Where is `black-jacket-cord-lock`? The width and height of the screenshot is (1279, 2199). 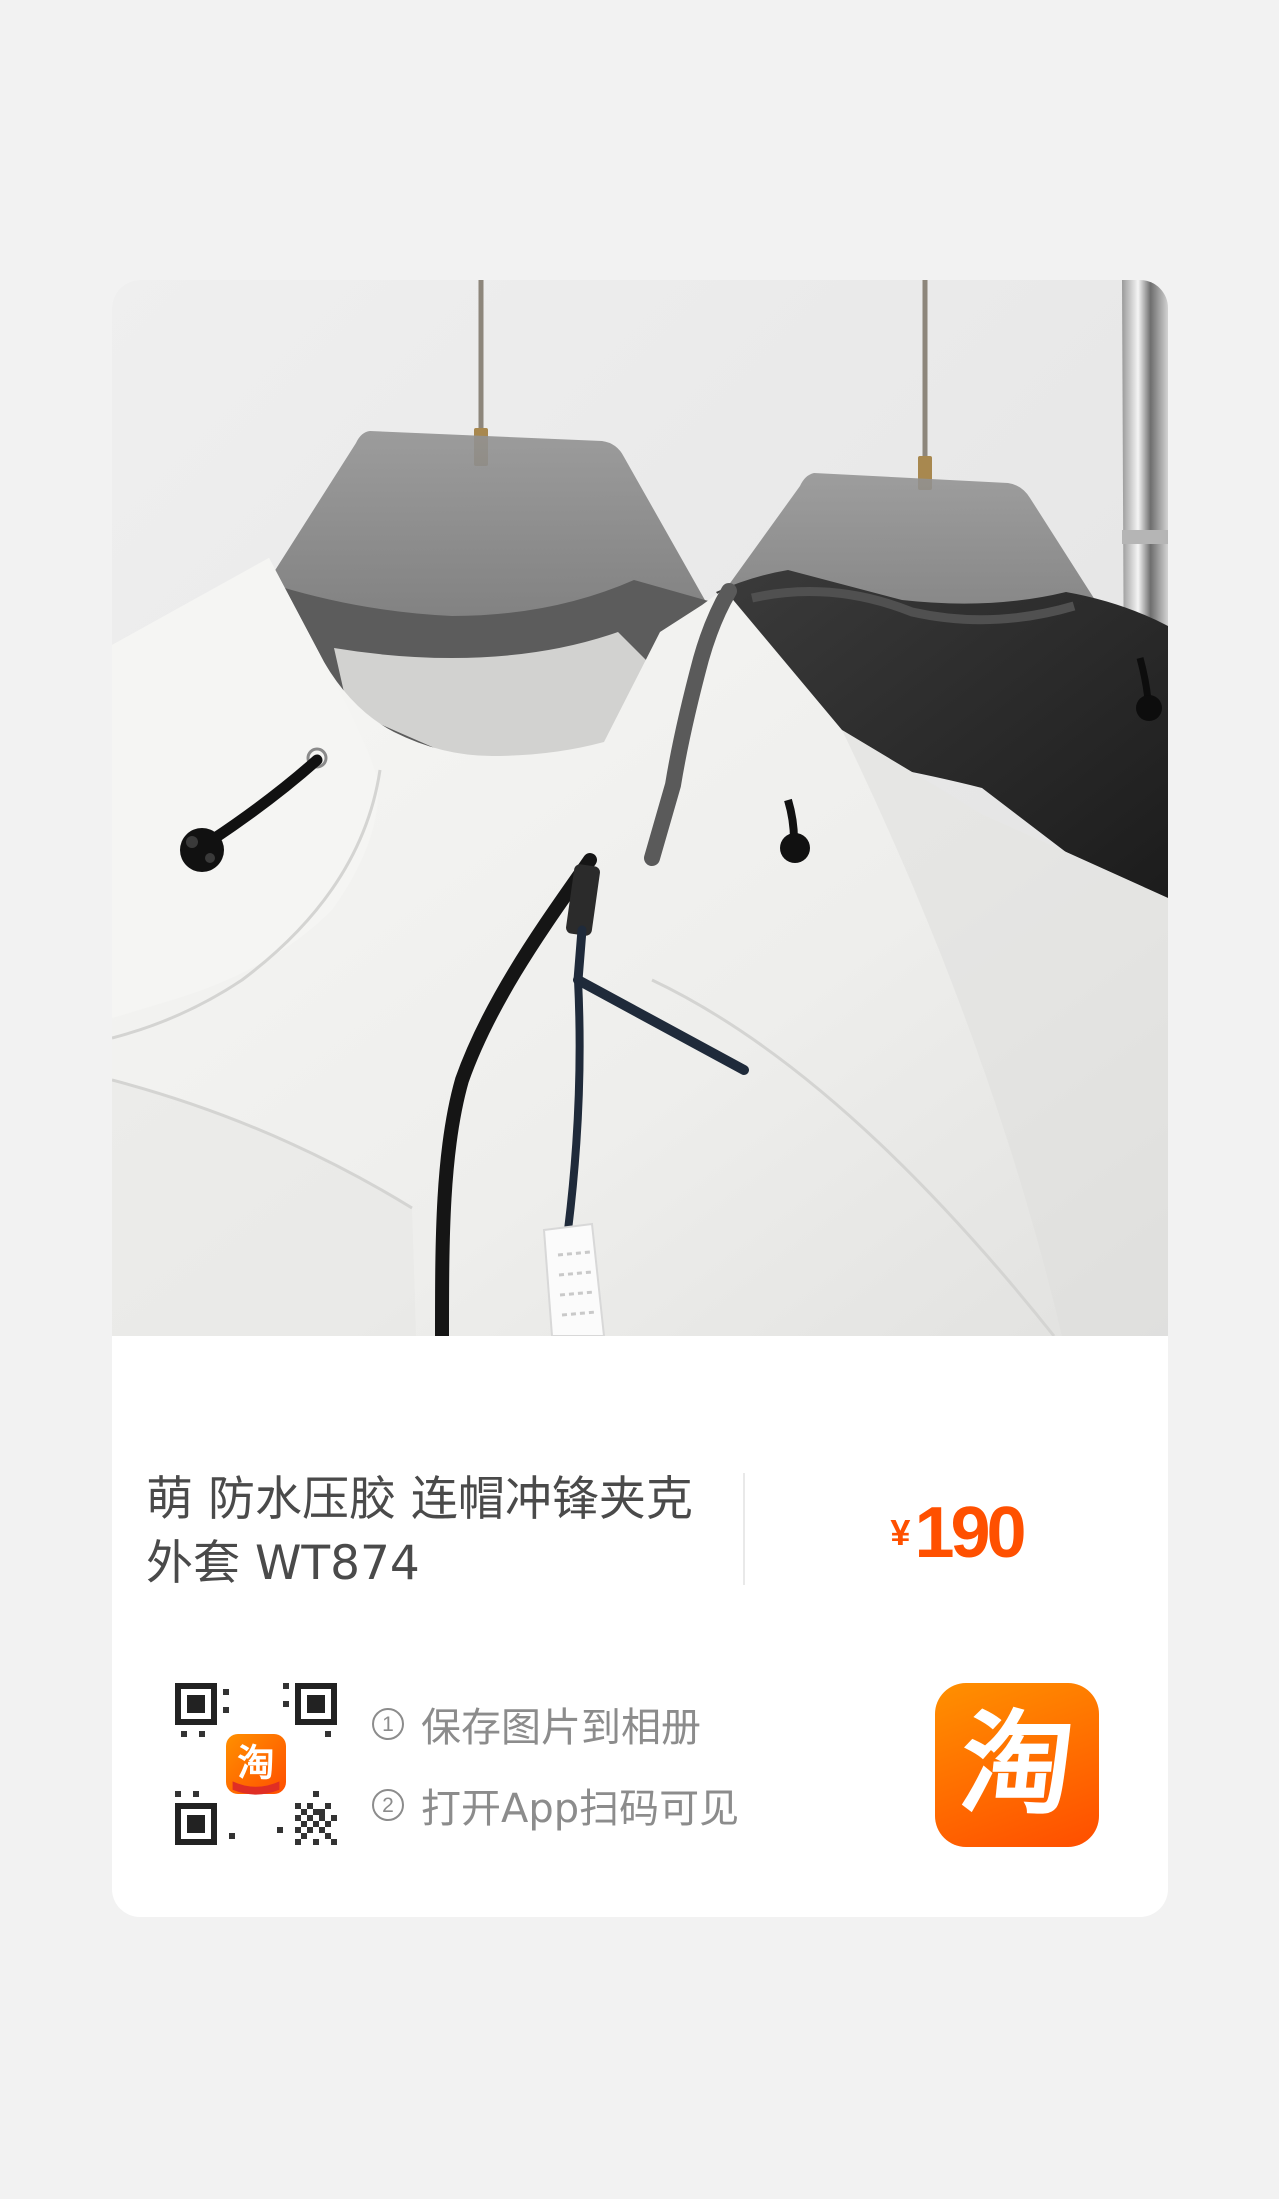
black-jacket-cord-lock is located at coordinates (1149, 708).